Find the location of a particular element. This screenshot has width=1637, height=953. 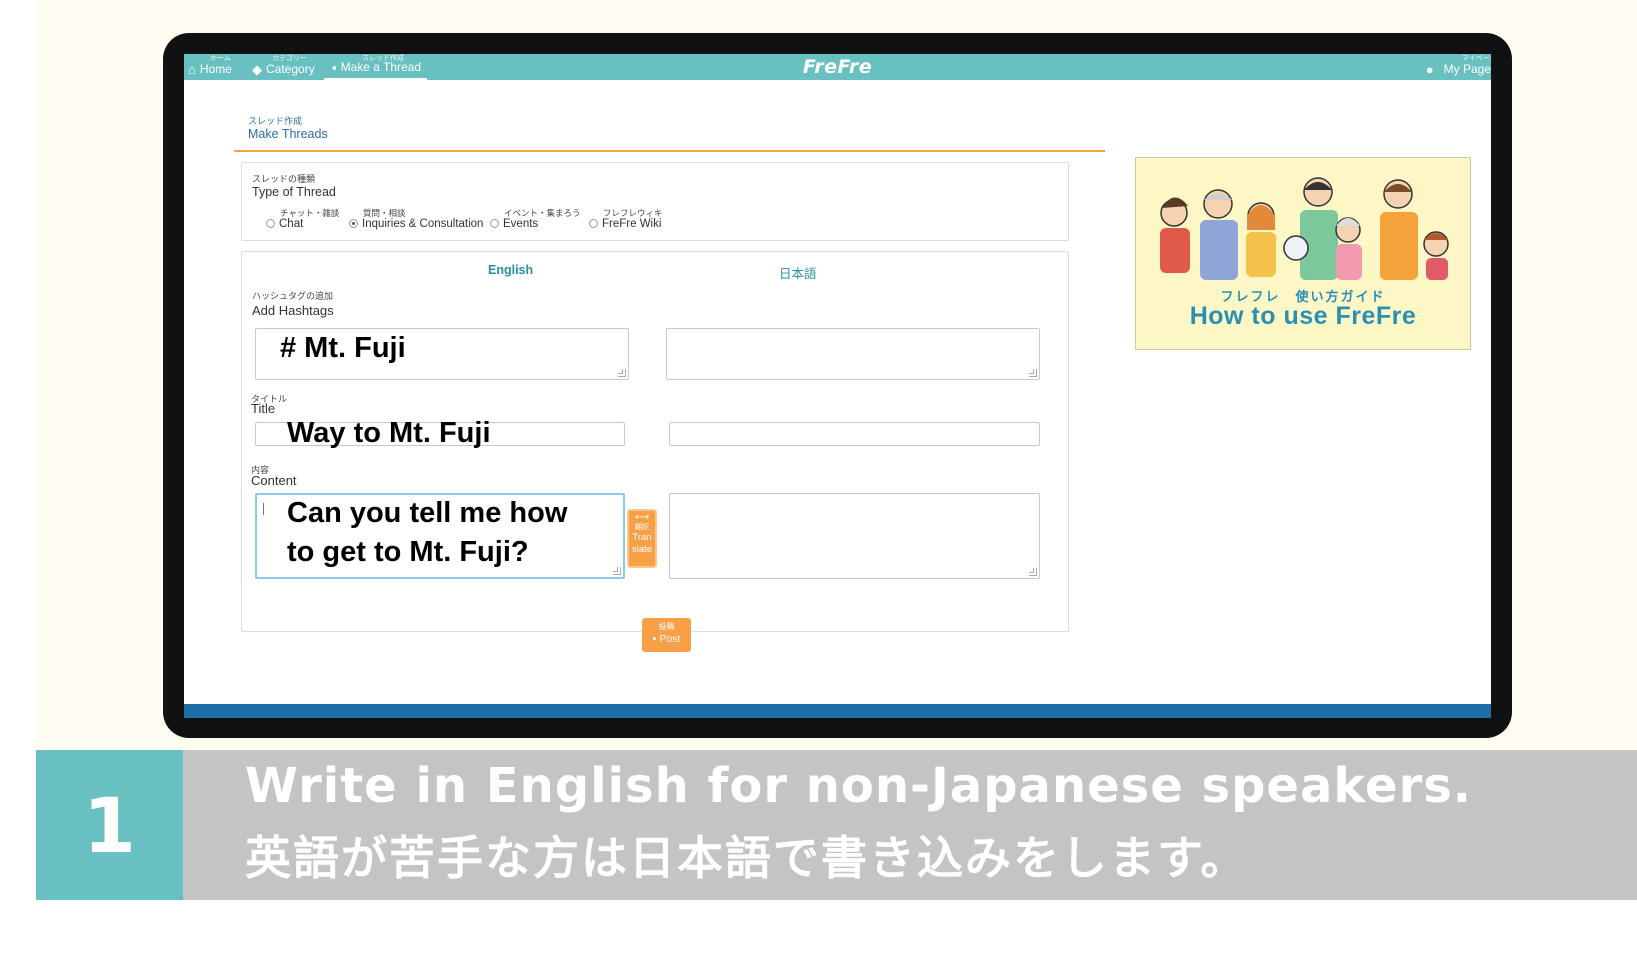

radio-events: イベント・集まろう Events is located at coordinates (535, 219).